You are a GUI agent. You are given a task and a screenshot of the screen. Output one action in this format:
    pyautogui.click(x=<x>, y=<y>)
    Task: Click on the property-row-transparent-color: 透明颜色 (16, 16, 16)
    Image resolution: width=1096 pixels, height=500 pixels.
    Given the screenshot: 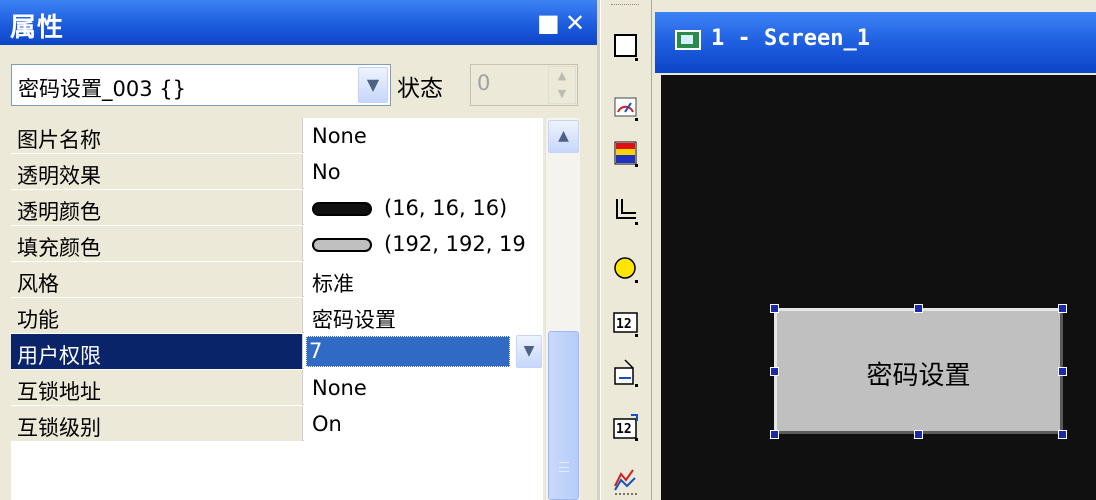 What is the action you would take?
    pyautogui.click(x=277, y=207)
    